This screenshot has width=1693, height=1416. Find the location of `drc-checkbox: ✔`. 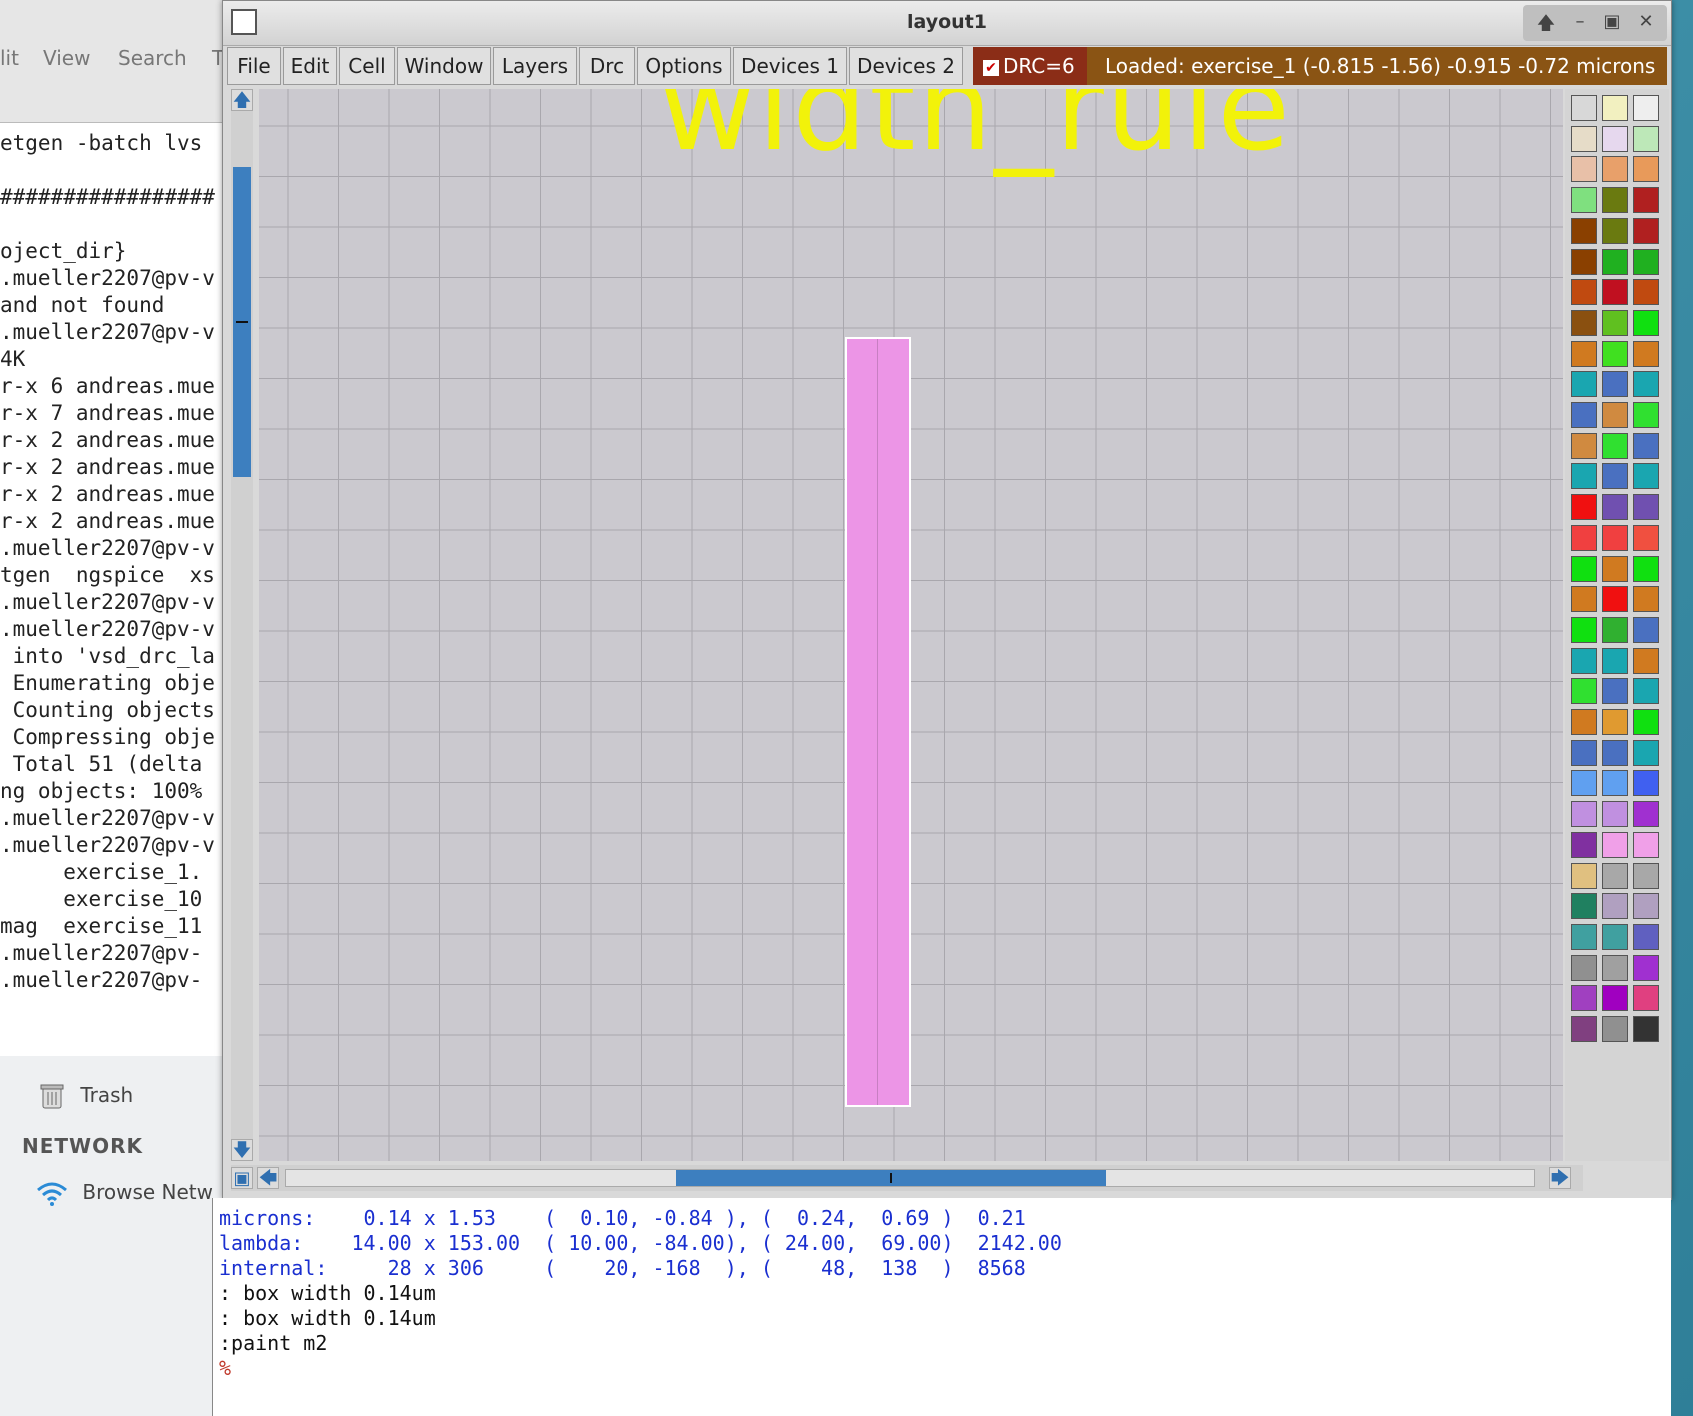

drc-checkbox: ✔ is located at coordinates (991, 67).